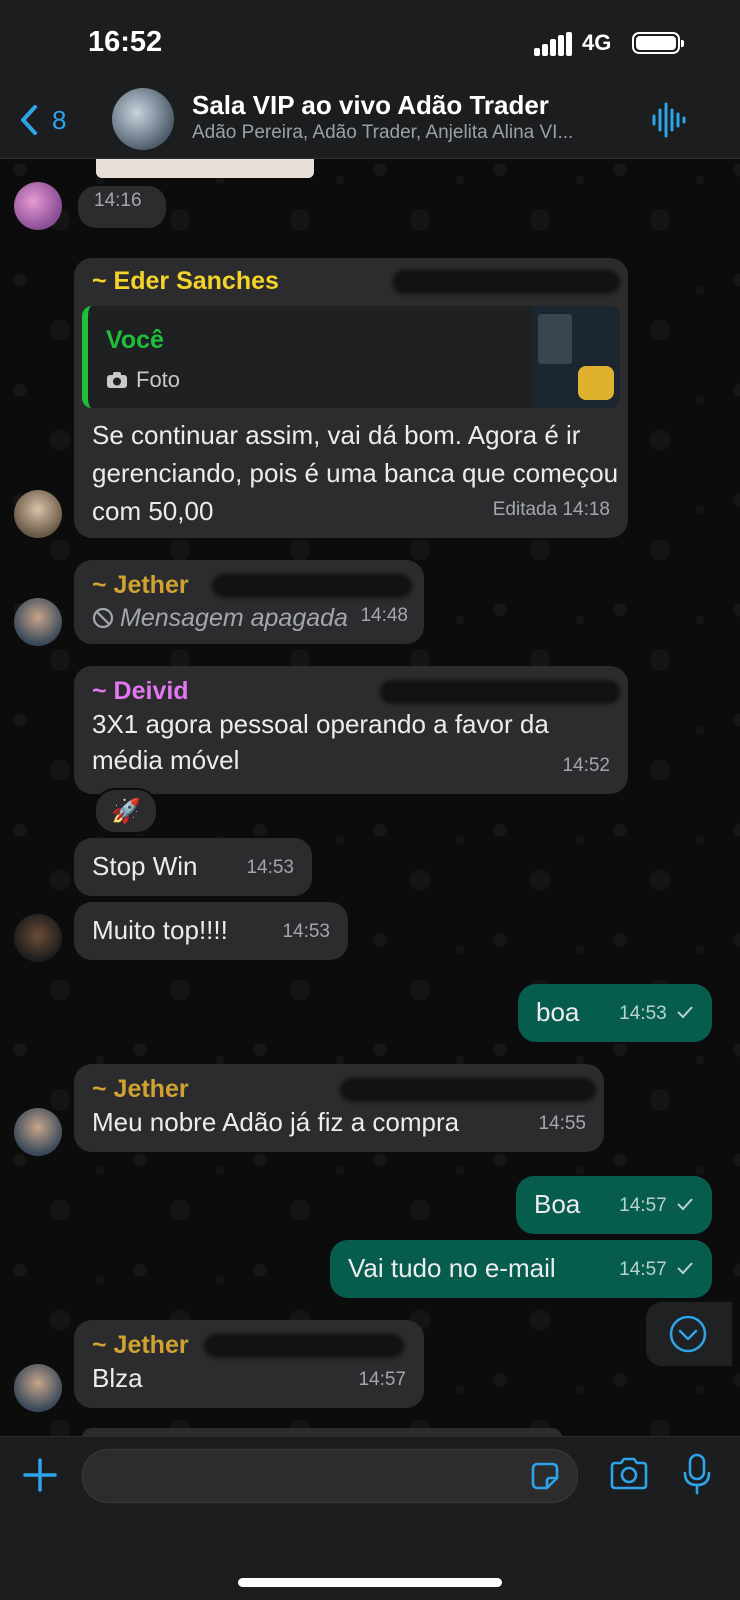  Describe the element at coordinates (249, 1364) in the screenshot. I see `message-bubble: ~ Jether Blza 14:57` at that location.